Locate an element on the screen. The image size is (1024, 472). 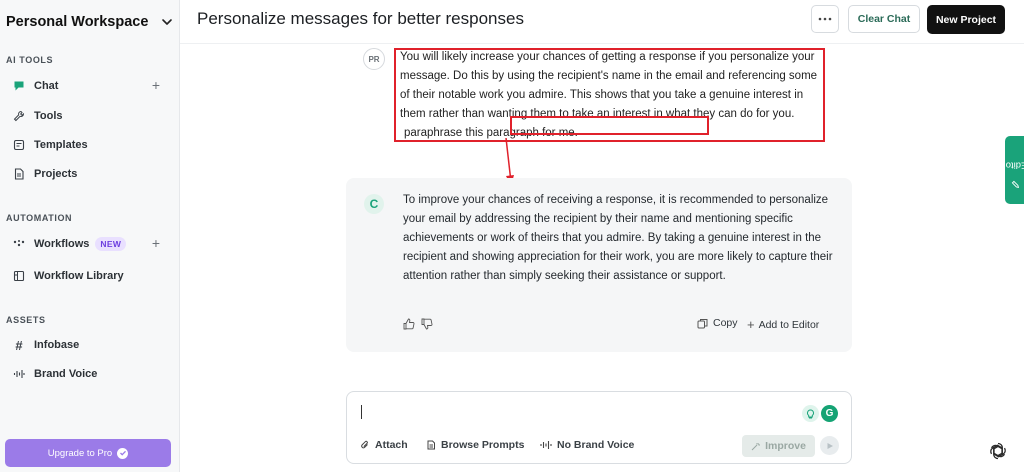
sidebar-item-label: Chat is located at coordinates (46, 86).